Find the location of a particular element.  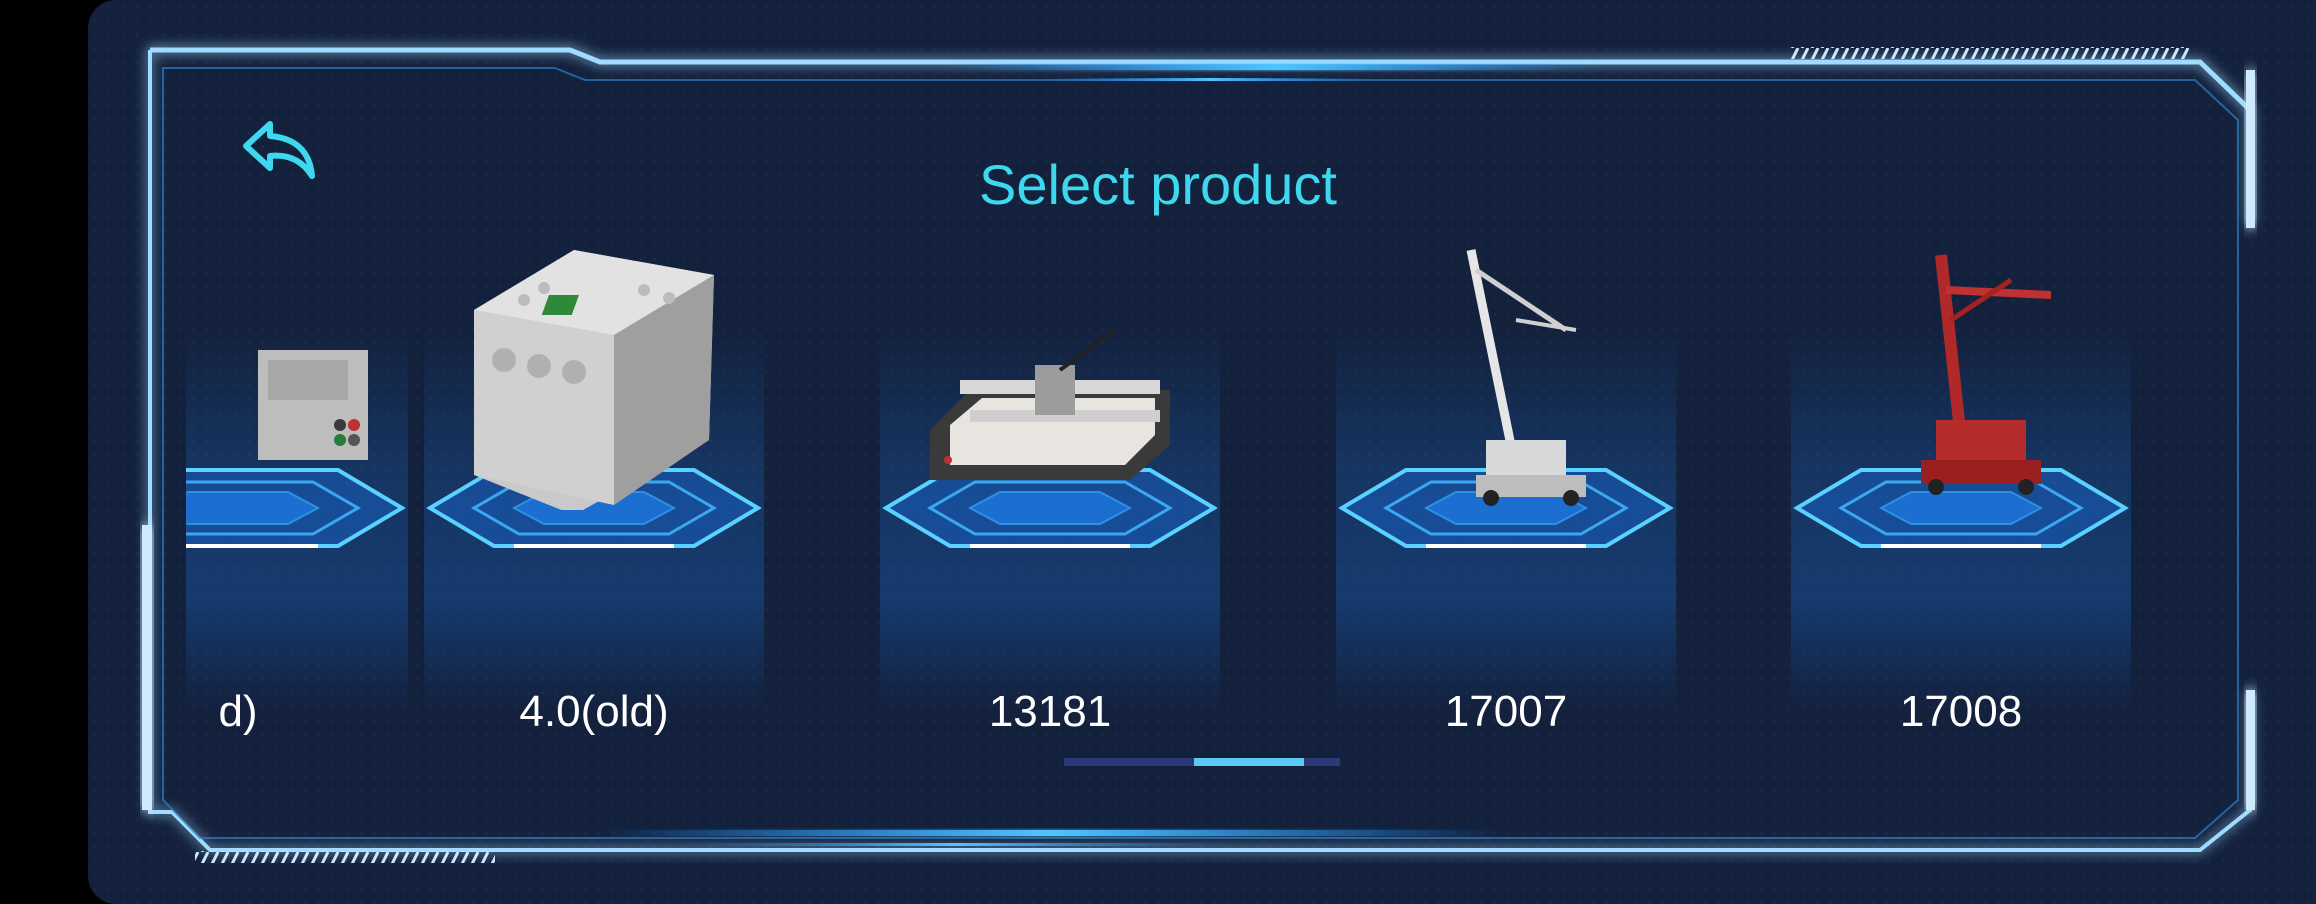

product-item: 4.0(old) is located at coordinates (594, 480).